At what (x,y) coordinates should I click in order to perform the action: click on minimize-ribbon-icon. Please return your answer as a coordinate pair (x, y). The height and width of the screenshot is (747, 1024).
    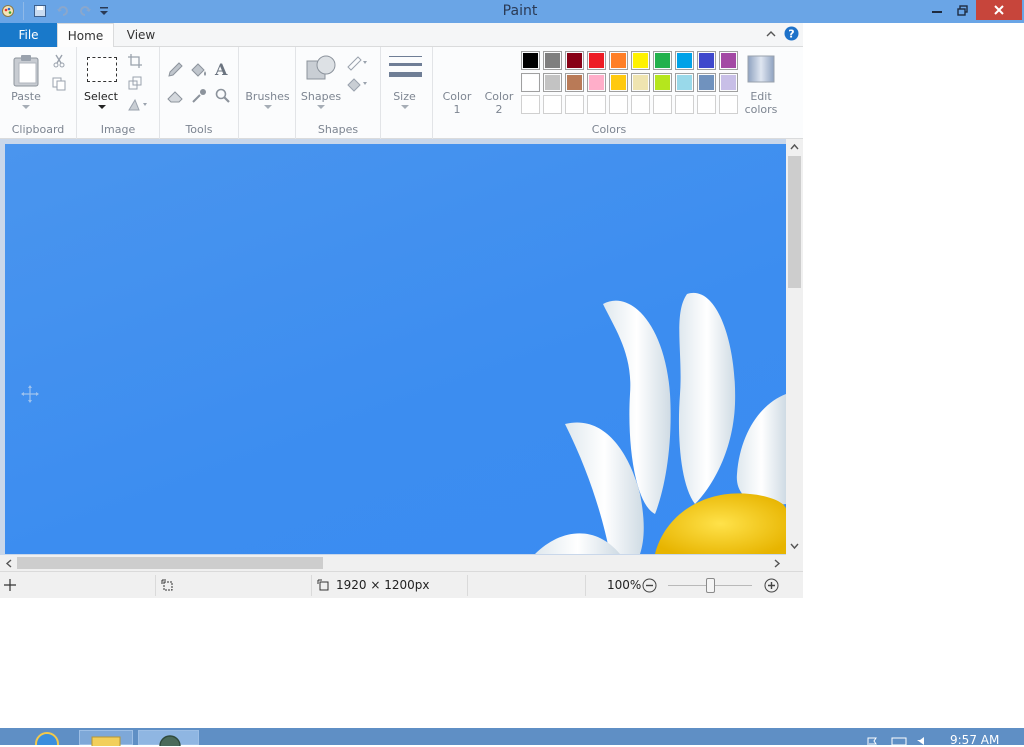
    Looking at the image, I should click on (771, 34).